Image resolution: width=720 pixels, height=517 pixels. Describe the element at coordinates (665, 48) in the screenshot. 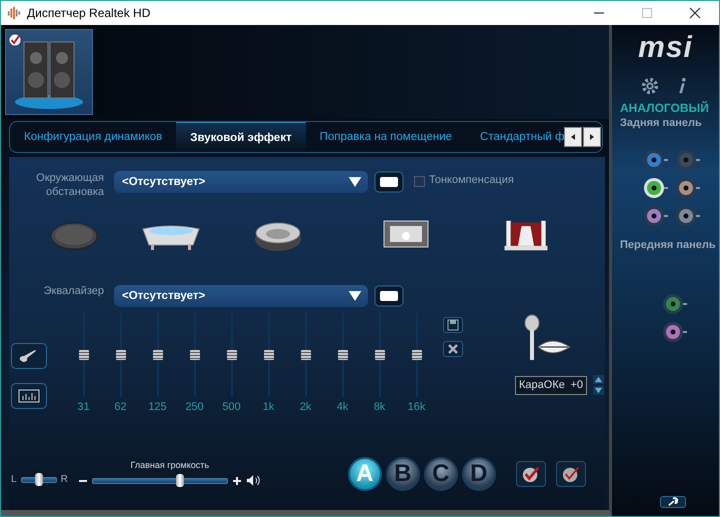

I see `logo: msi` at that location.